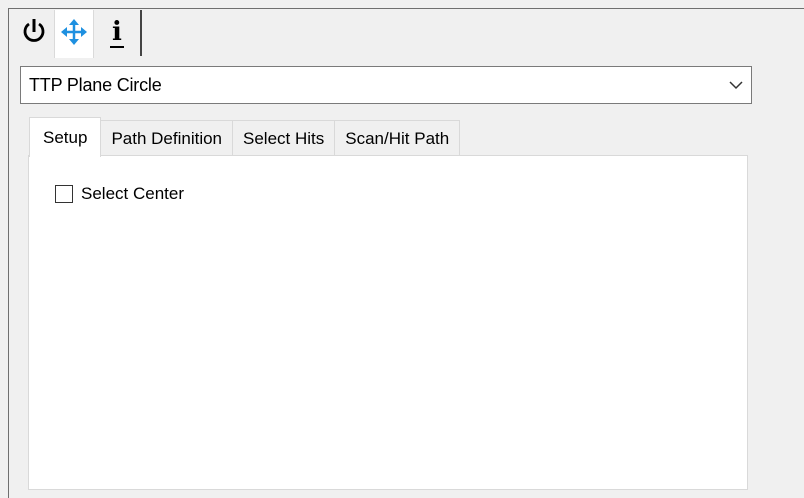 The width and height of the screenshot is (804, 498). I want to click on select-center-label: Select Center, so click(132, 193).